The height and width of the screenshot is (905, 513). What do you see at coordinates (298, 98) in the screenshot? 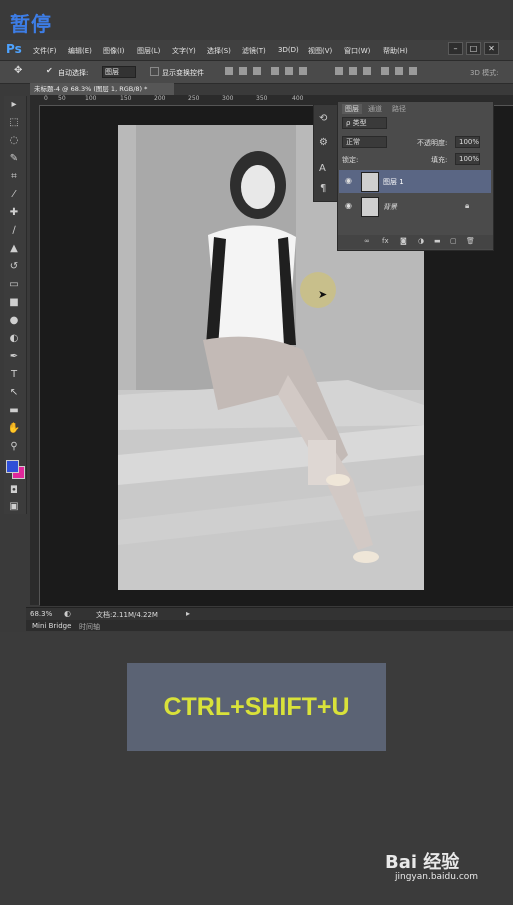
I see `ruler-tick: 400` at bounding box center [298, 98].